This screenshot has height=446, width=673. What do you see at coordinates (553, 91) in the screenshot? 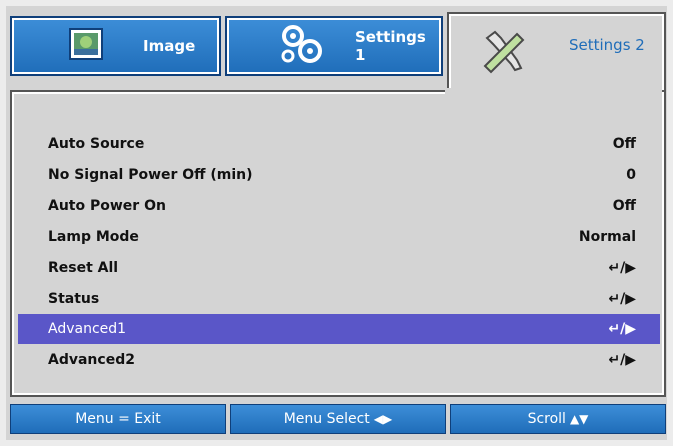
I see `active-tab-connector` at bounding box center [553, 91].